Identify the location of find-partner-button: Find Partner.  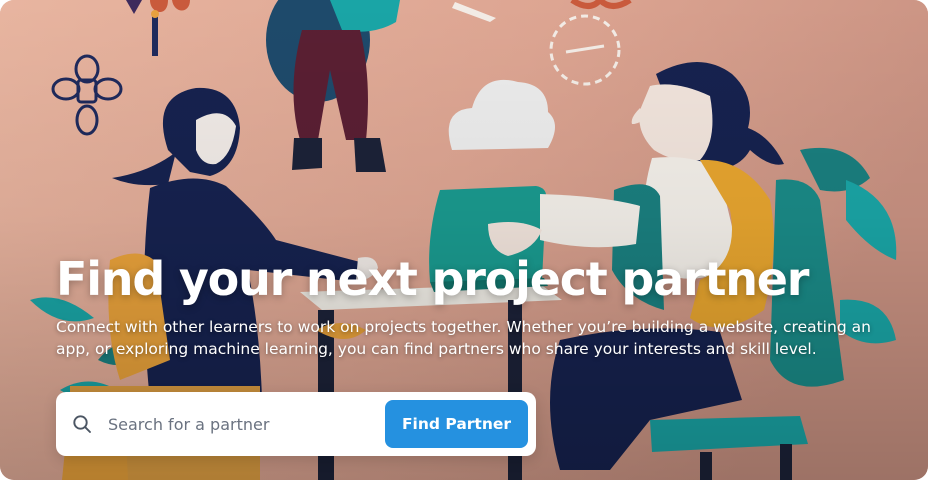
(456, 424).